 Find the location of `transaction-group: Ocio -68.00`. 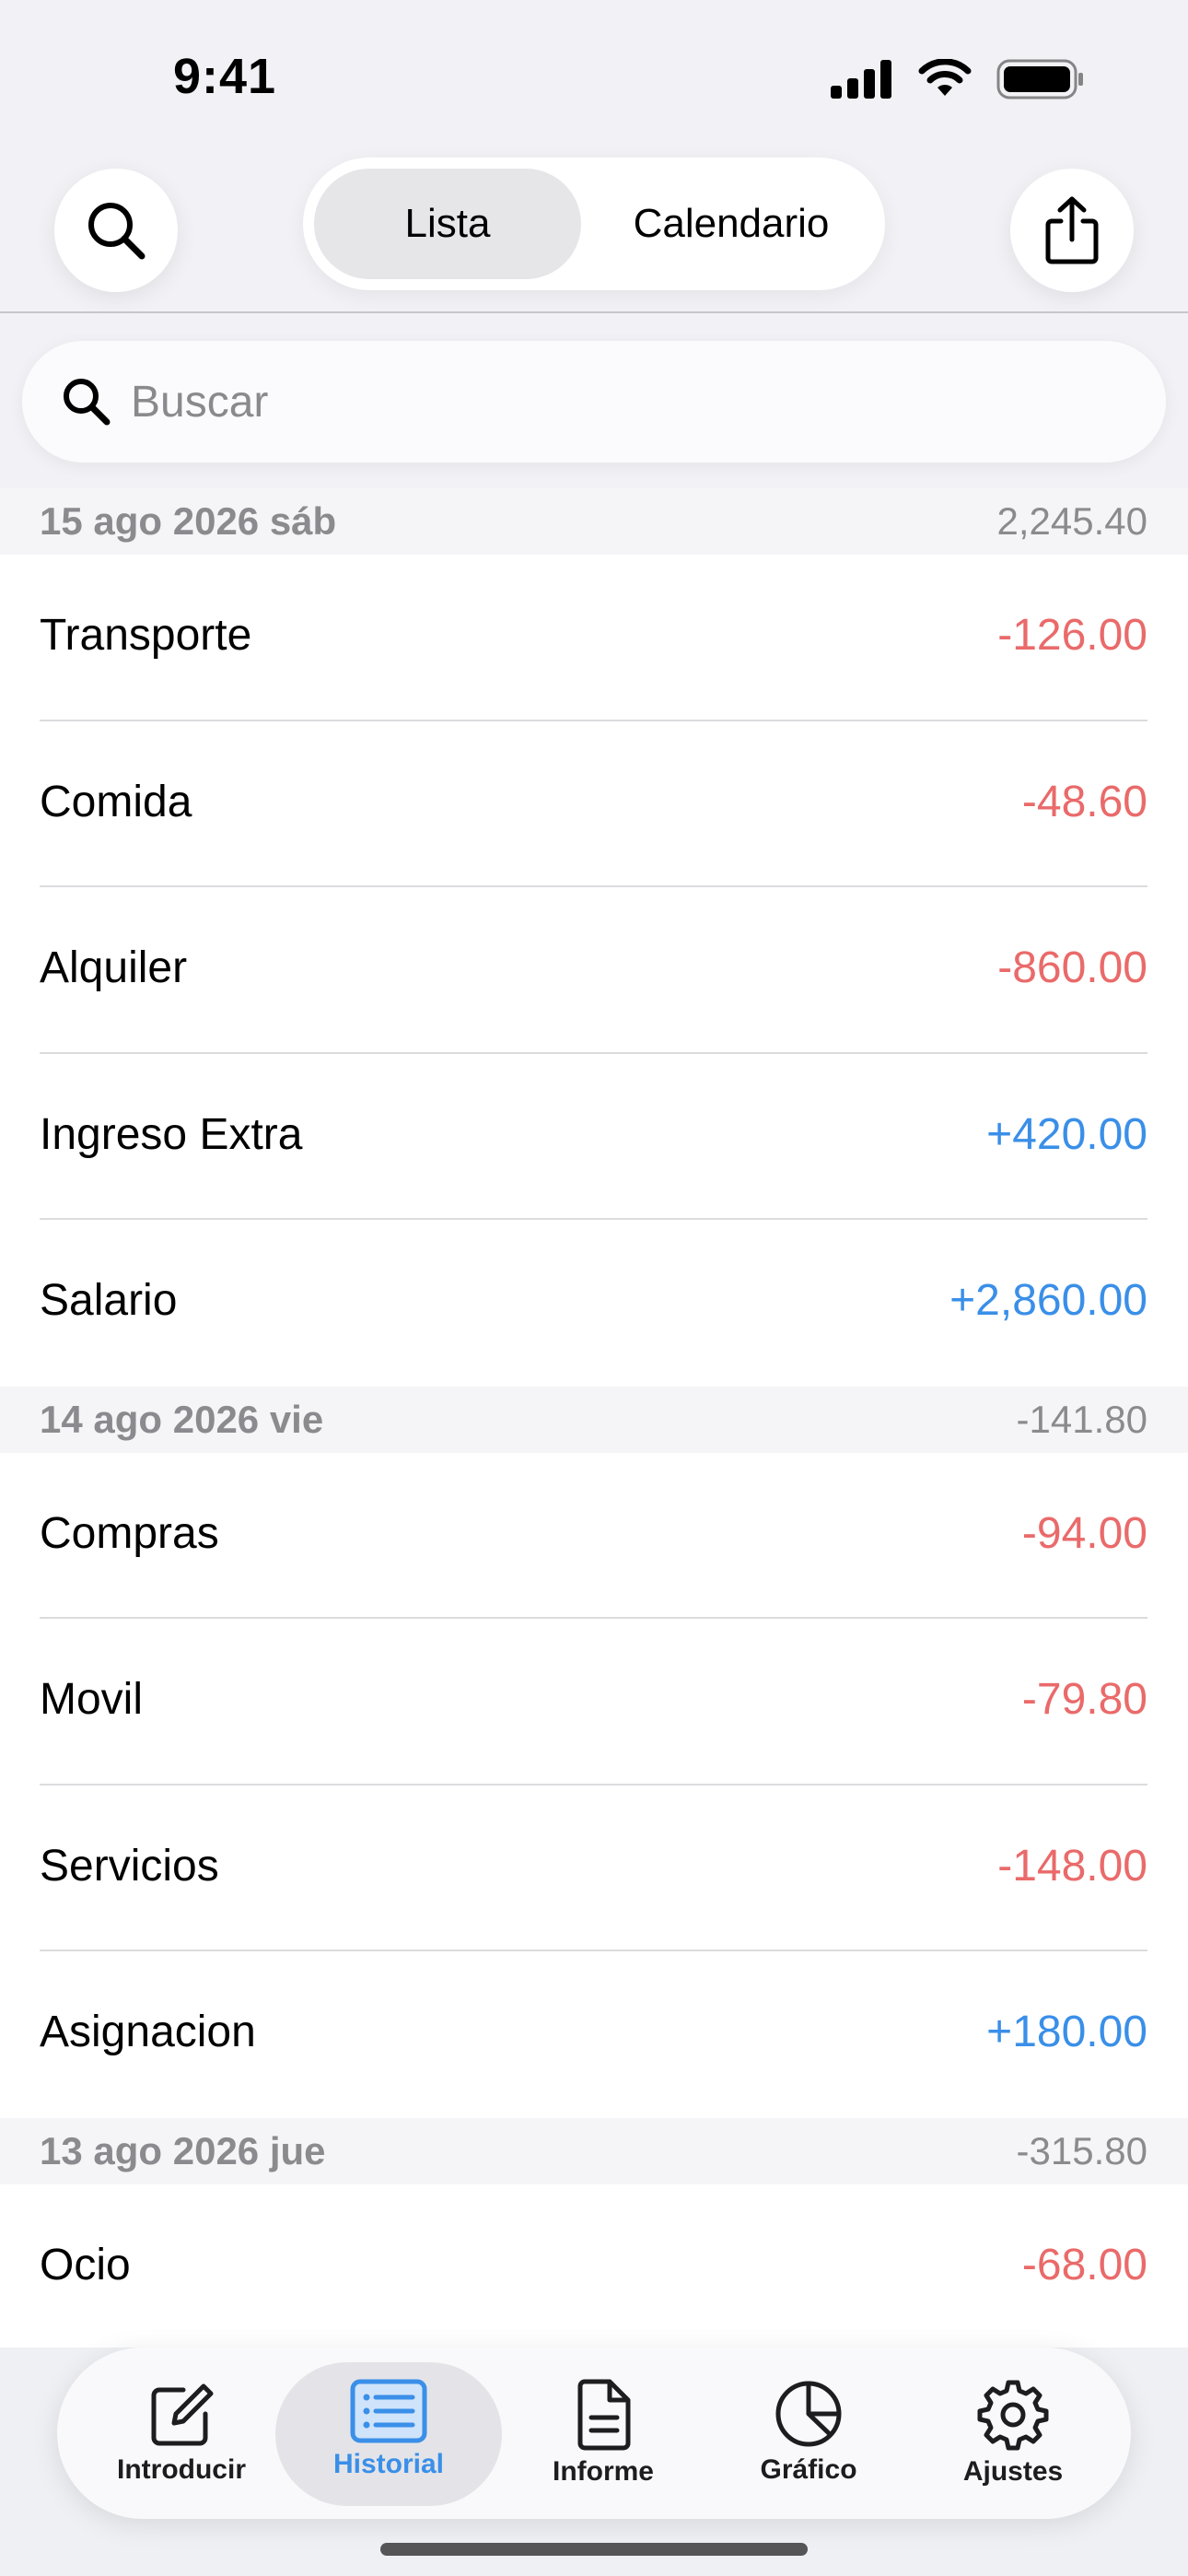

transaction-group: Ocio -68.00 is located at coordinates (594, 2267).